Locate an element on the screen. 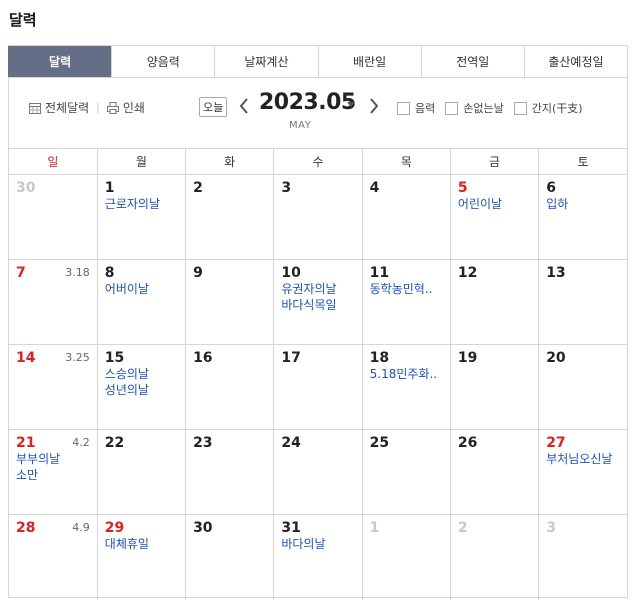 The width and height of the screenshot is (639, 615). day-number: 4 is located at coordinates (374, 188).